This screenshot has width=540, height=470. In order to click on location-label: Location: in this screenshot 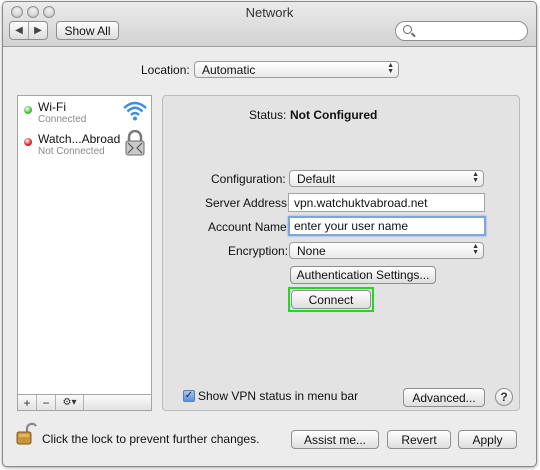, I will do `click(165, 70)`.